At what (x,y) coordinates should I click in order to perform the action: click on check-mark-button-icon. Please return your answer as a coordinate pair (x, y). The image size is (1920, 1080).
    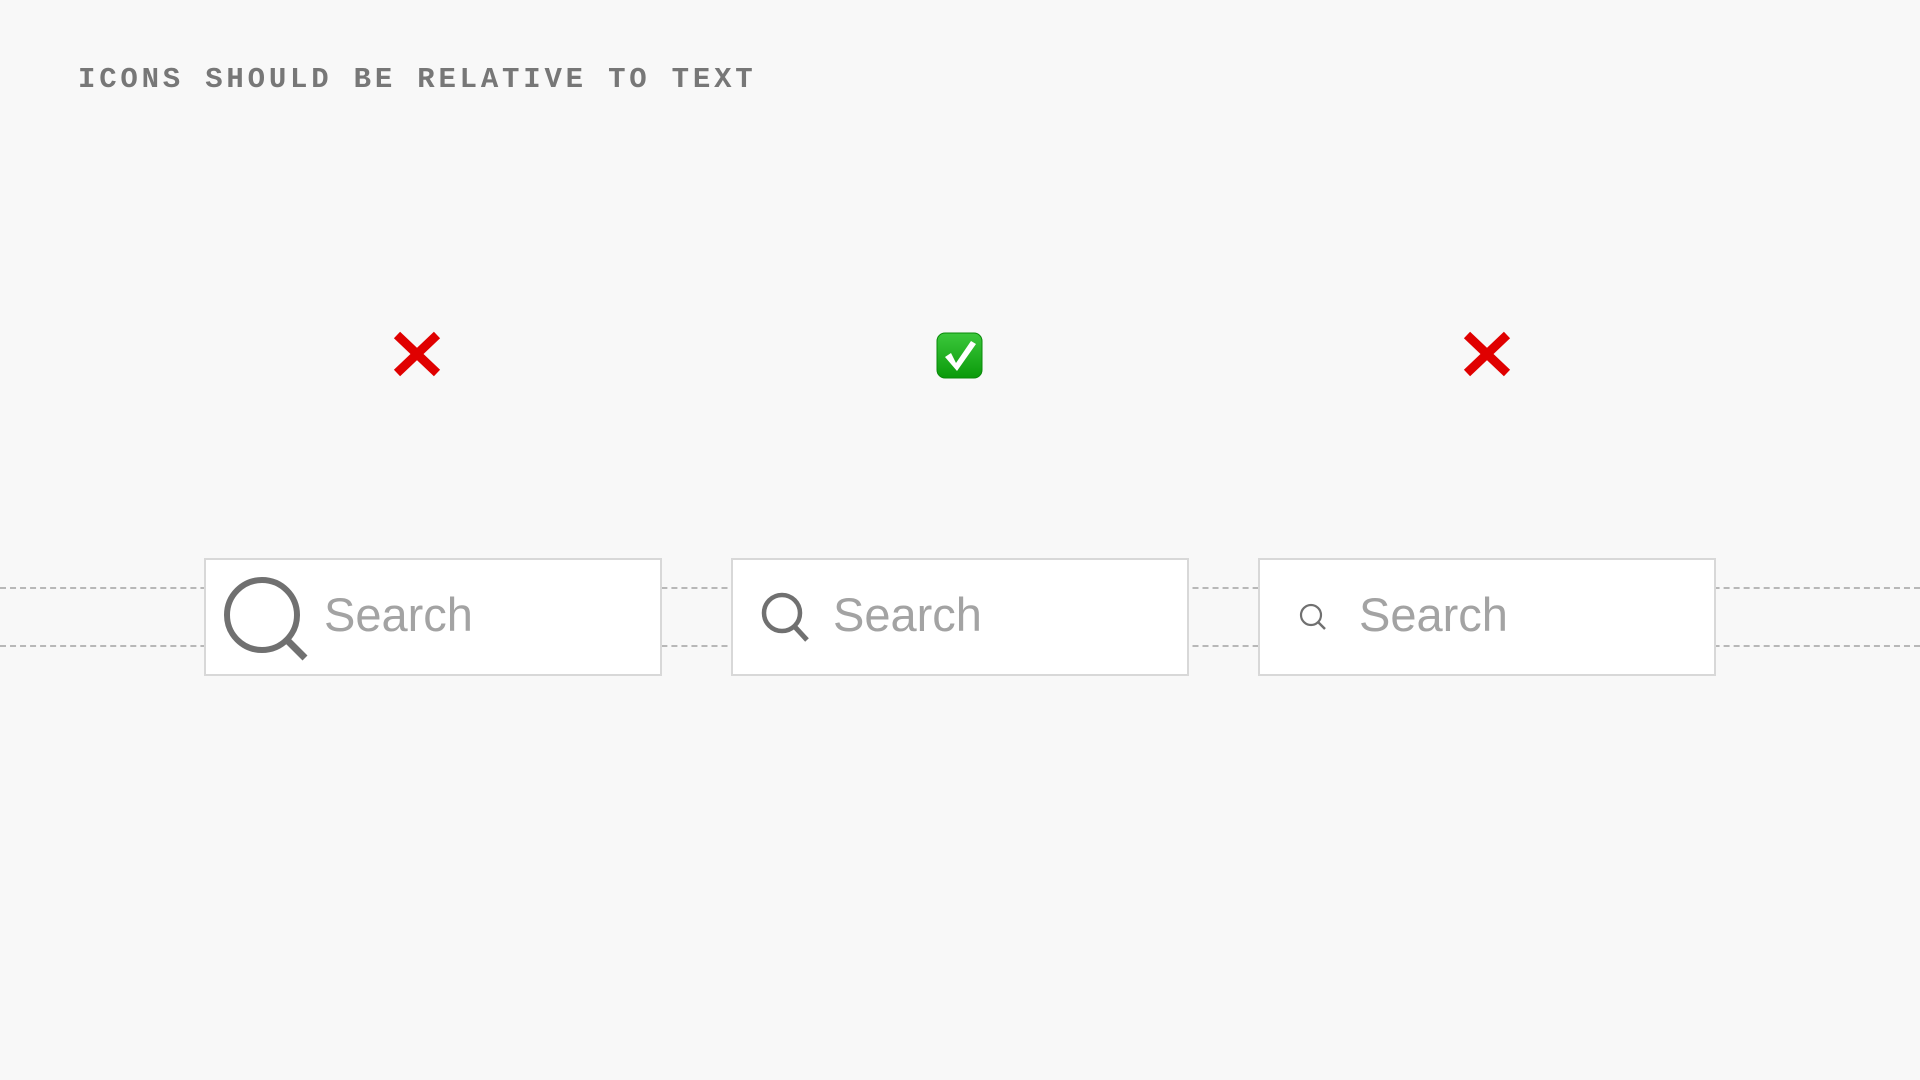
    Looking at the image, I should click on (959, 355).